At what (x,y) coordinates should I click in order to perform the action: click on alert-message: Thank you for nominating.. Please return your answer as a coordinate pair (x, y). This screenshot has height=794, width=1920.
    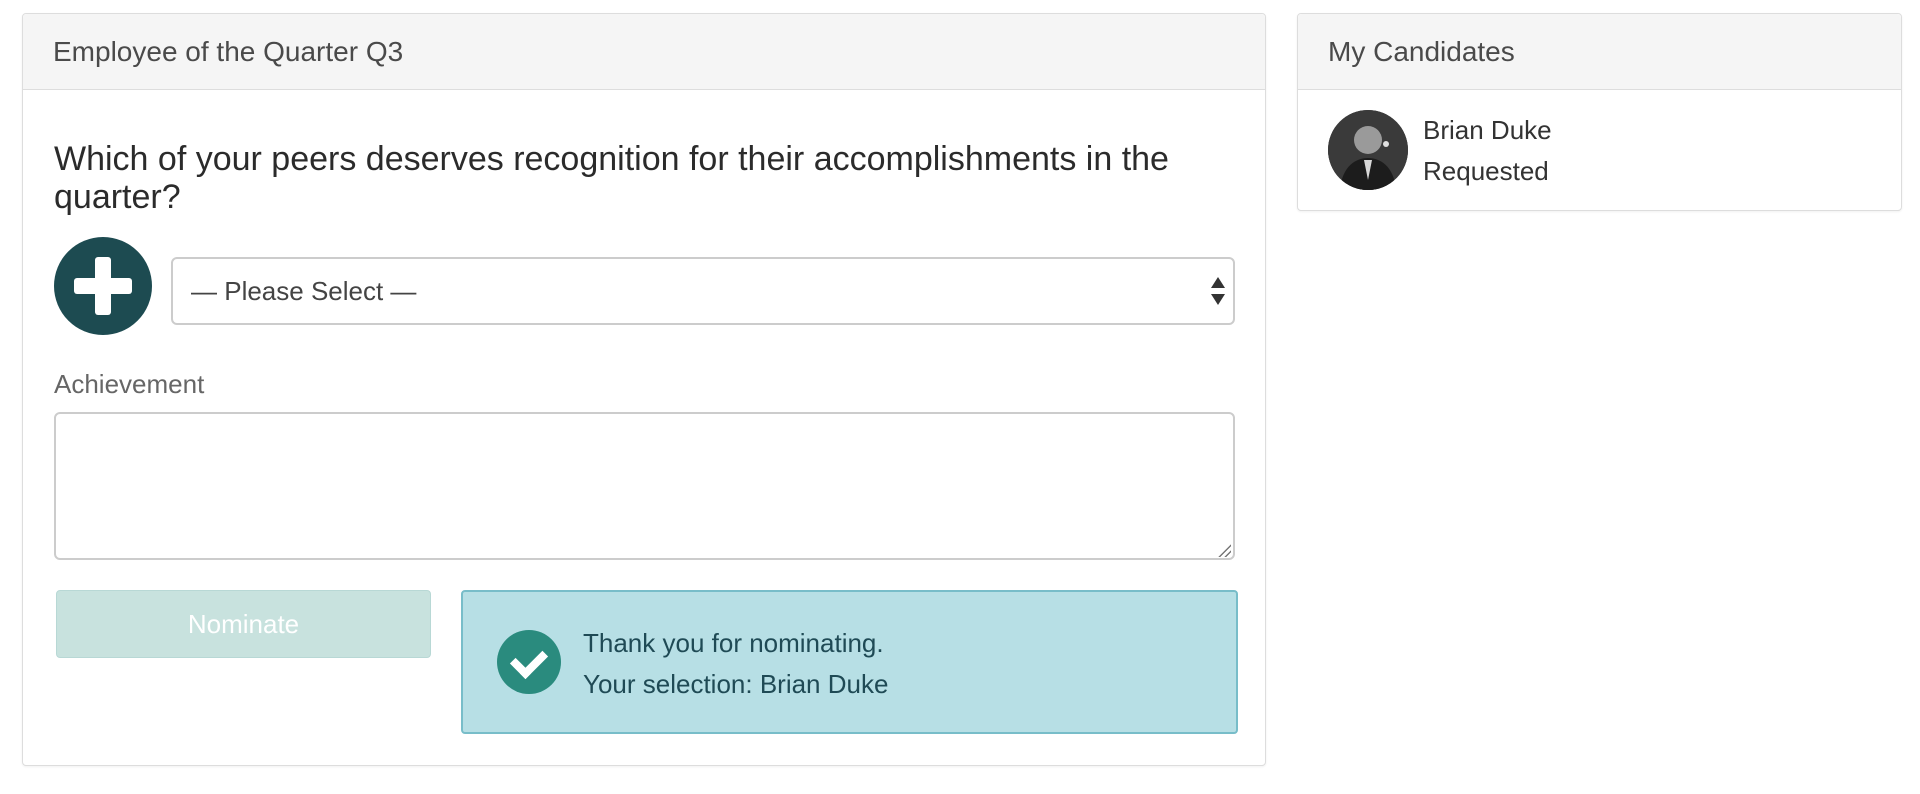
    Looking at the image, I should click on (733, 643).